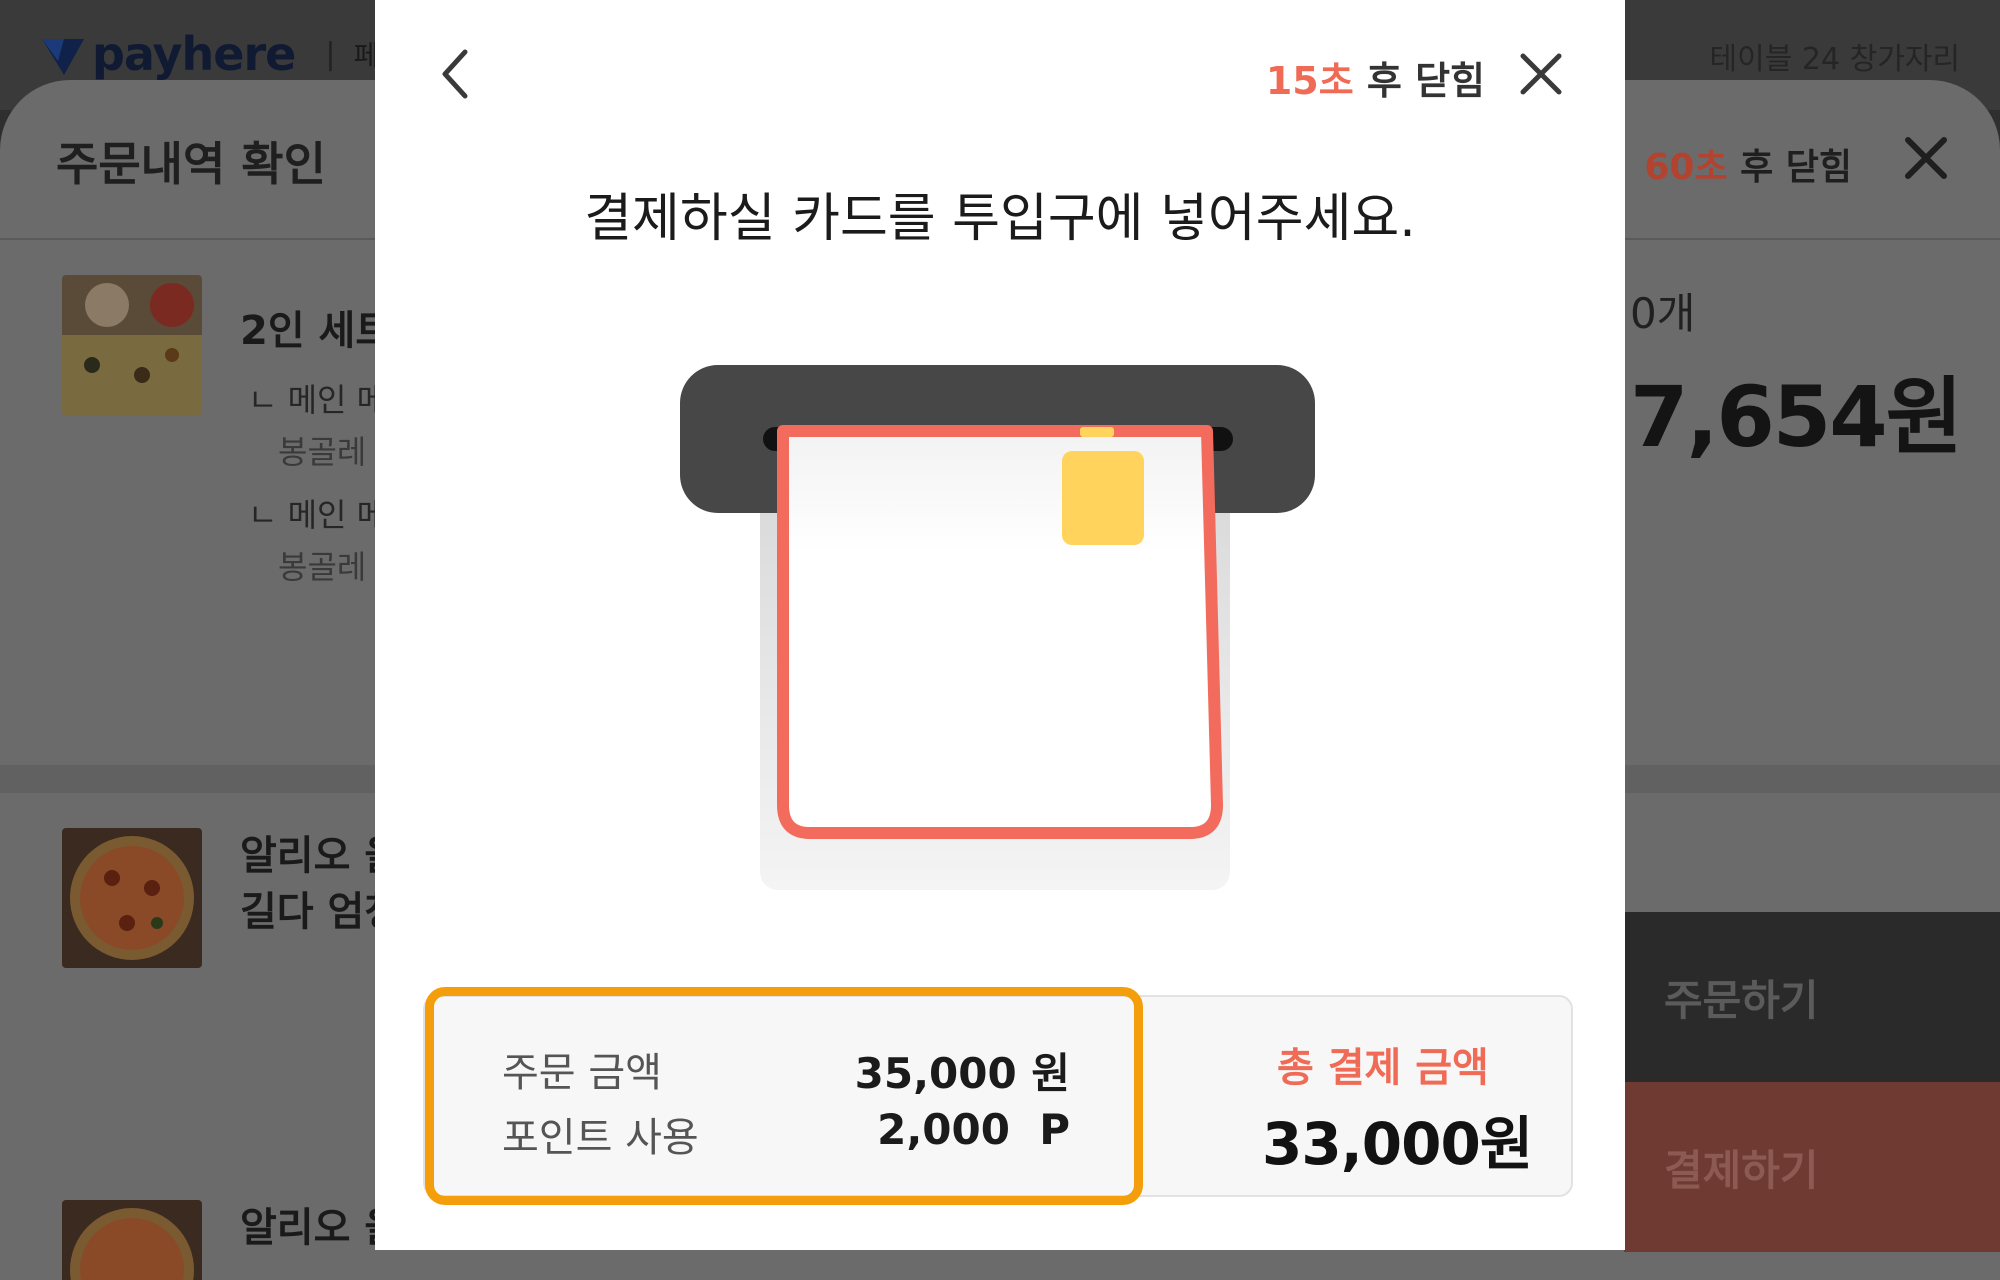 This screenshot has height=1280, width=2000. Describe the element at coordinates (456, 74) in the screenshot. I see `back-chevron-icon` at that location.